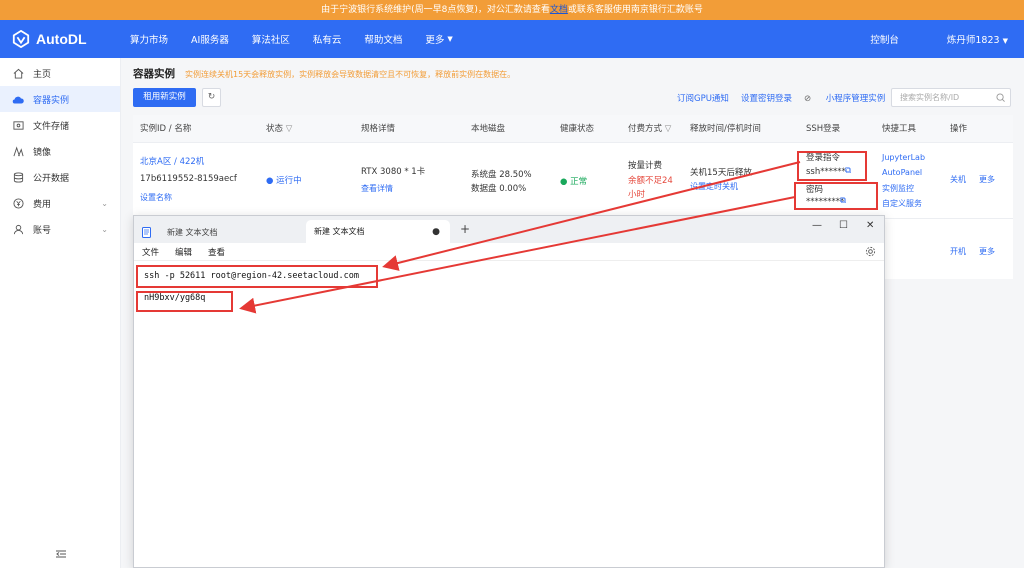 The width and height of the screenshot is (1024, 568). Describe the element at coordinates (18, 73) in the screenshot. I see `home-icon` at that location.